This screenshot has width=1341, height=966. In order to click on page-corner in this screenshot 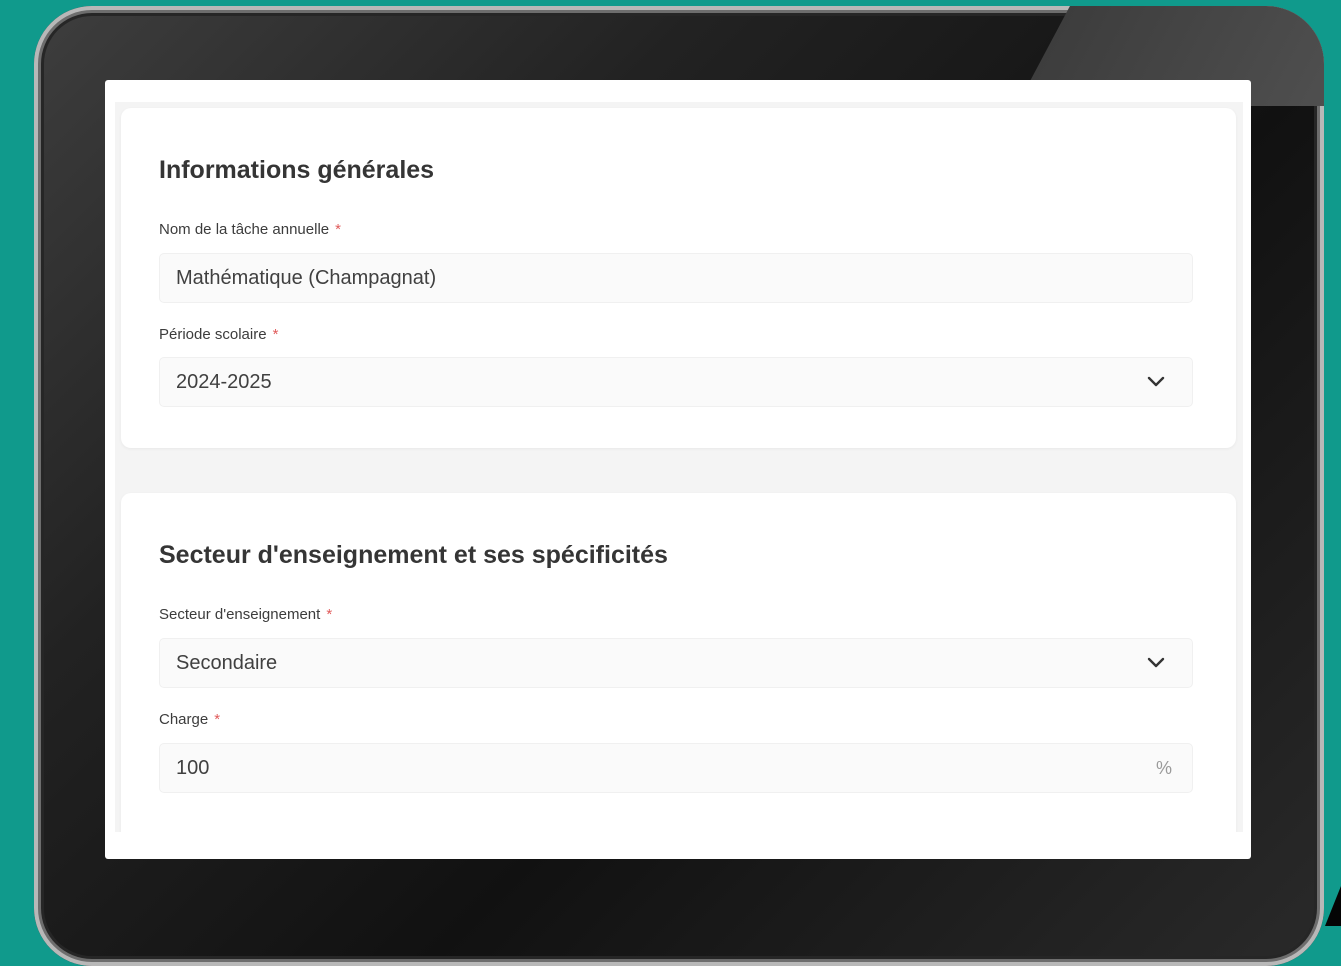, I will do `click(1333, 906)`.